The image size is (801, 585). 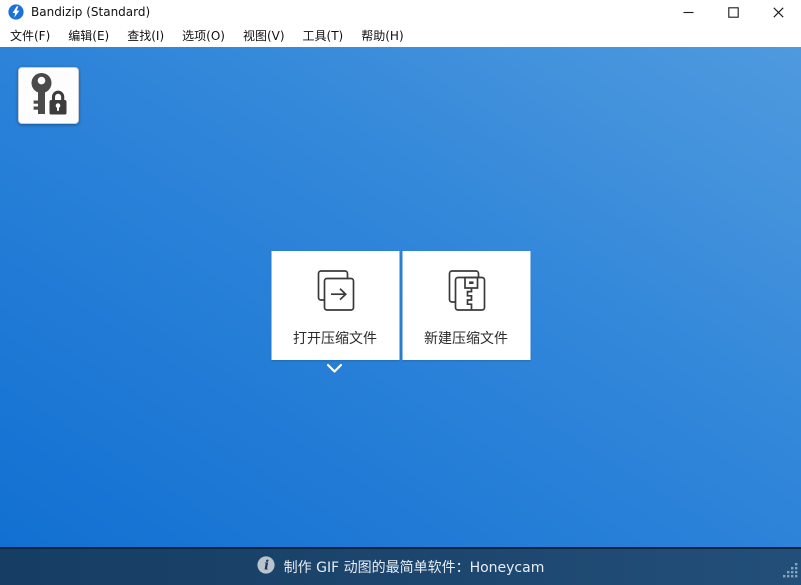 I want to click on menu-find: 查找(I), so click(x=145, y=35).